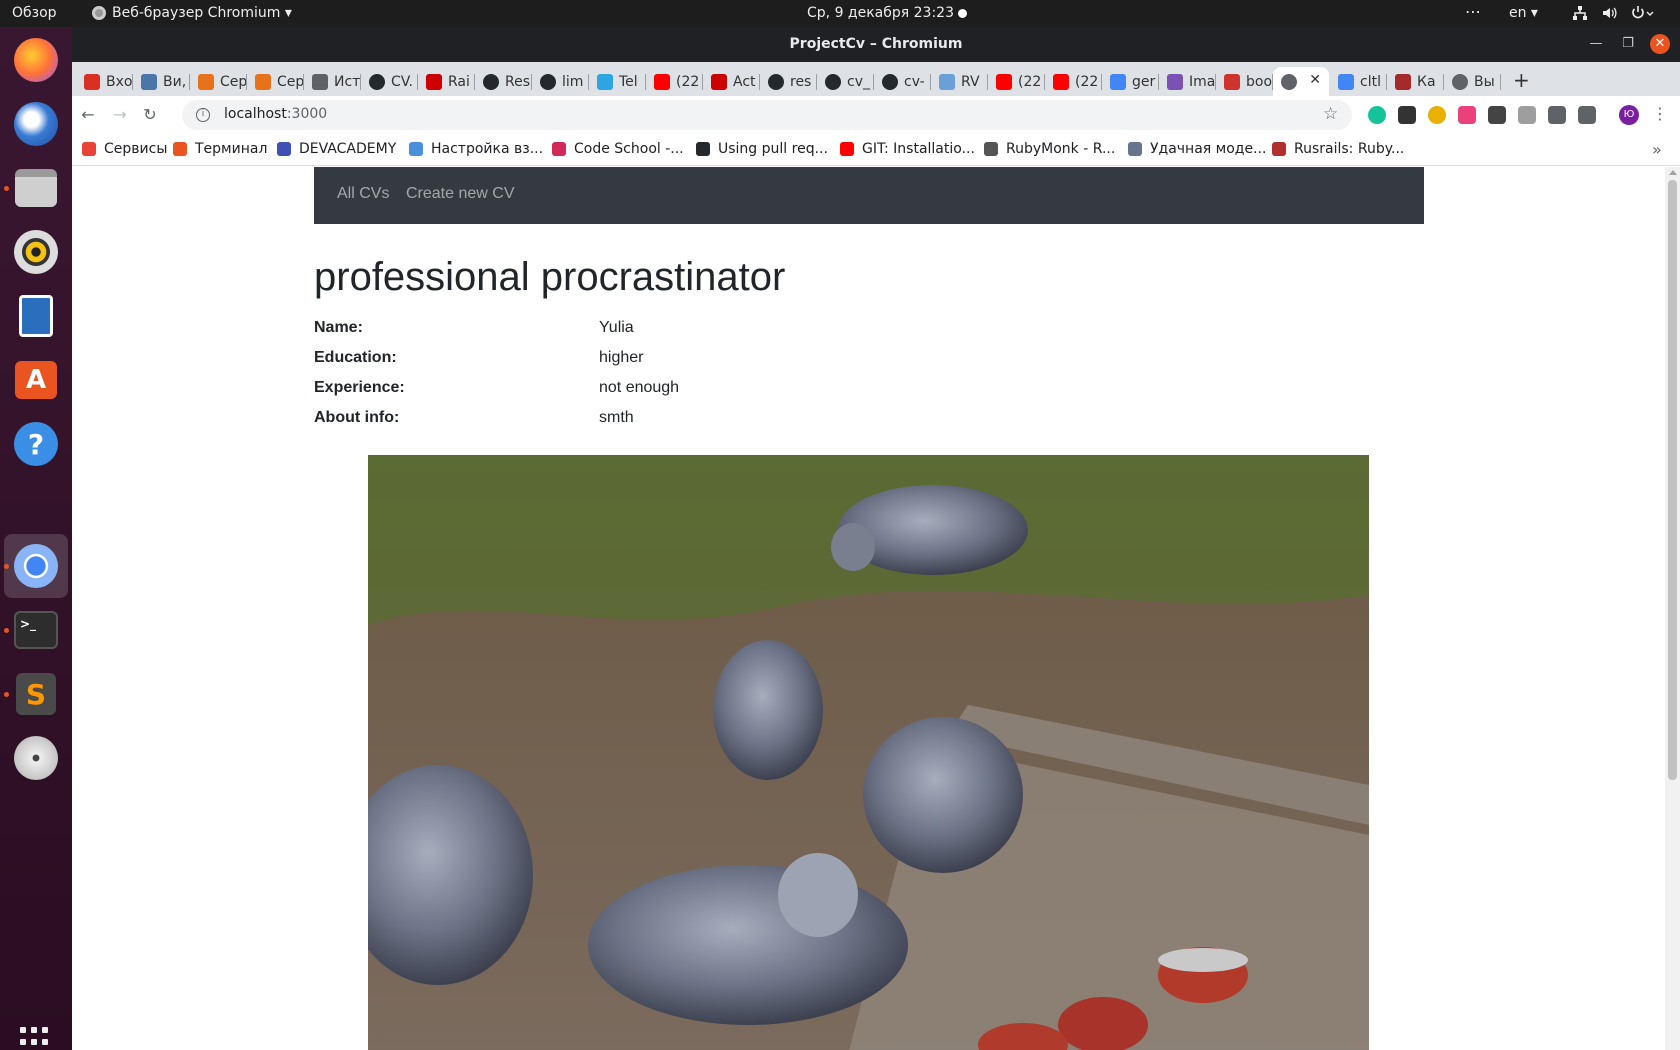 This screenshot has width=1680, height=1050. I want to click on network-icon, so click(1580, 15).